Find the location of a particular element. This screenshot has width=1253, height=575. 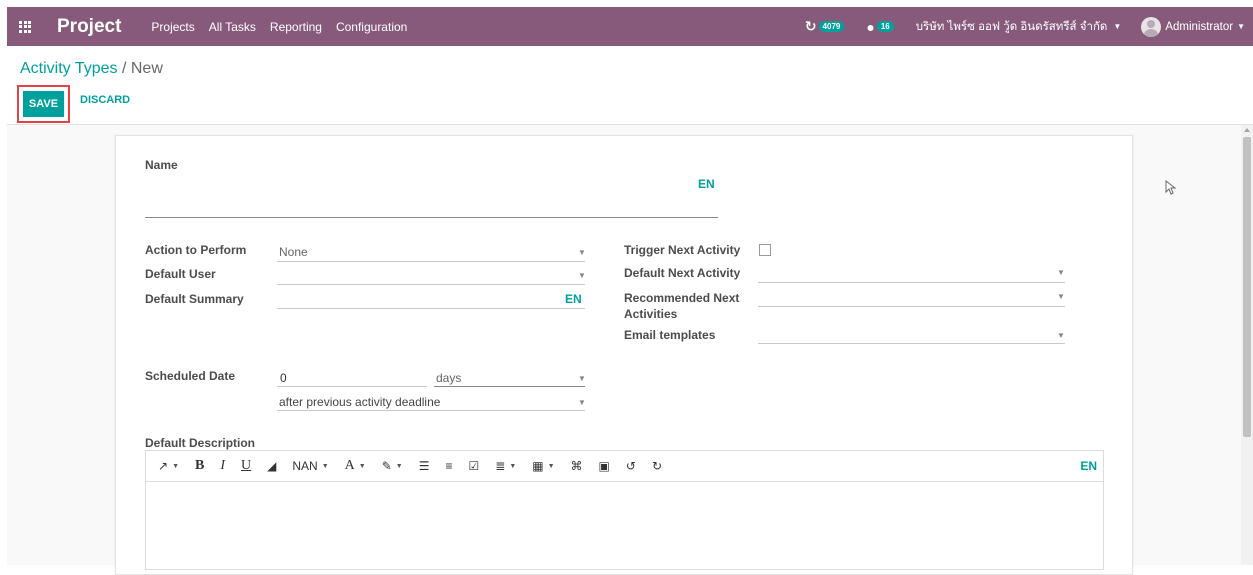

user-menu: Administrator ▼ is located at coordinates (1193, 26).